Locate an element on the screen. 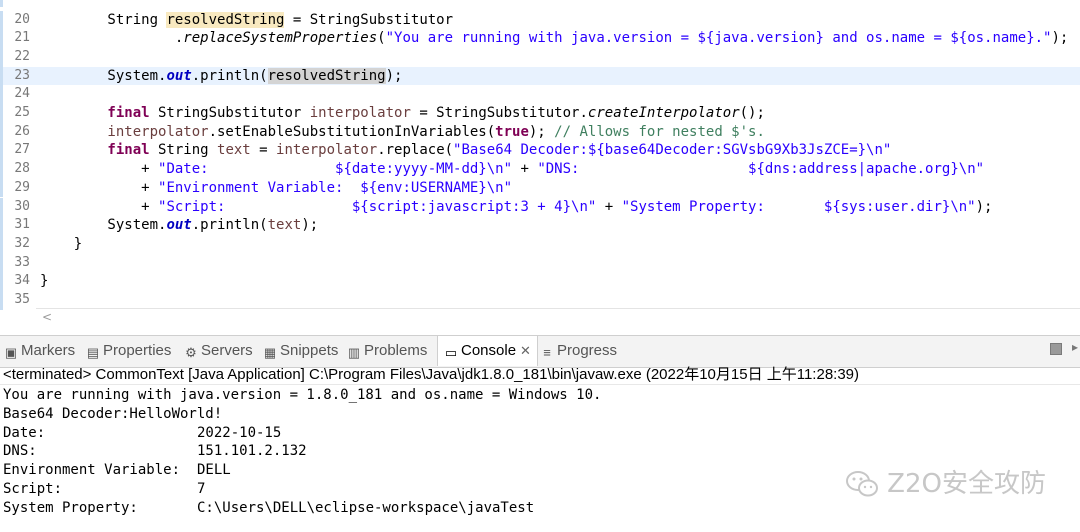 Image resolution: width=1080 pixels, height=532 pixels. code-text: System.out.println(text); is located at coordinates (179, 225).